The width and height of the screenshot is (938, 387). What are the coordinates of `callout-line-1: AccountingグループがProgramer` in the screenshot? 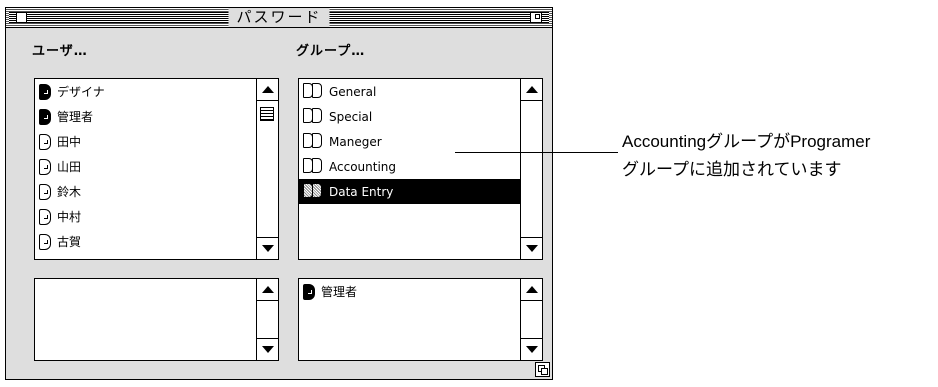 It's located at (746, 141).